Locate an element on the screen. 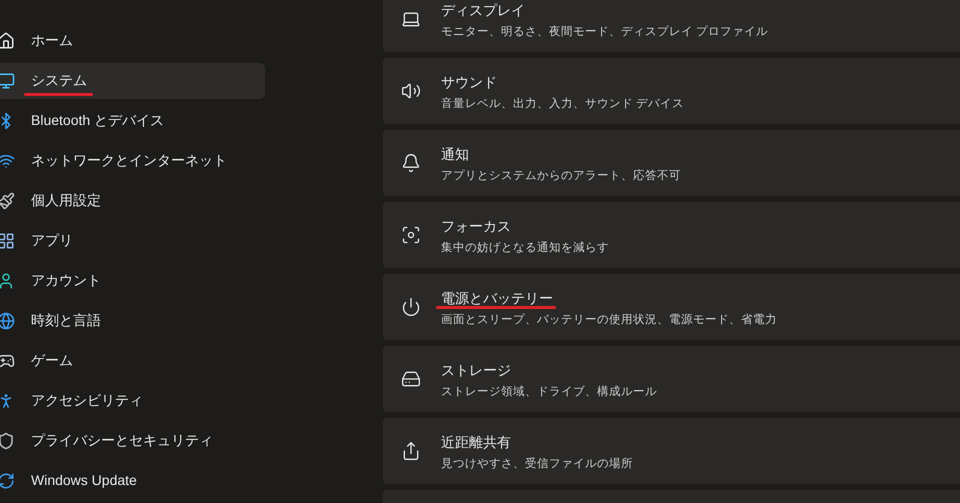  card-description: ストレージ領域、ドライブ、構成ルール is located at coordinates (549, 392).